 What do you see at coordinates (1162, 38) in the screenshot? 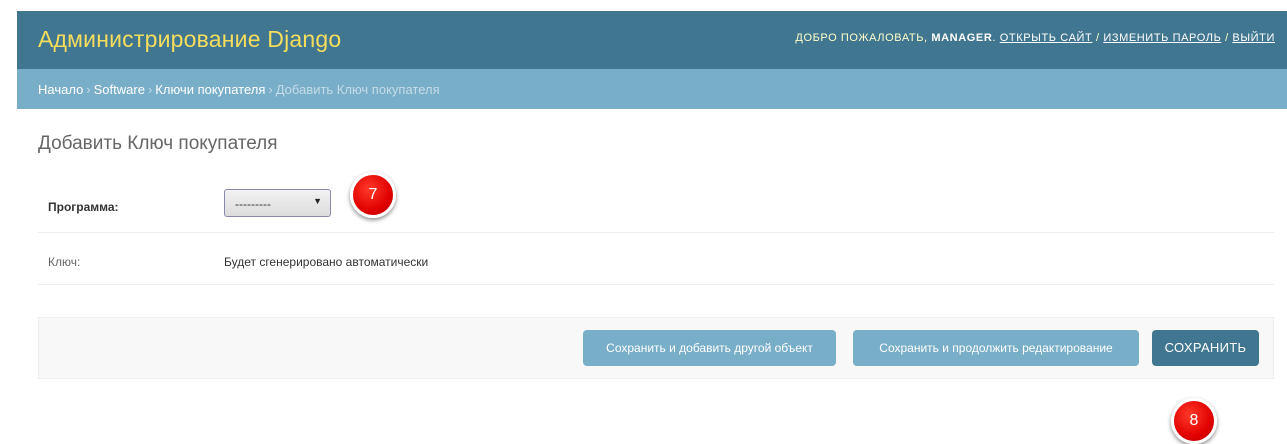
I see `change-password-link: Изменить пароль` at bounding box center [1162, 38].